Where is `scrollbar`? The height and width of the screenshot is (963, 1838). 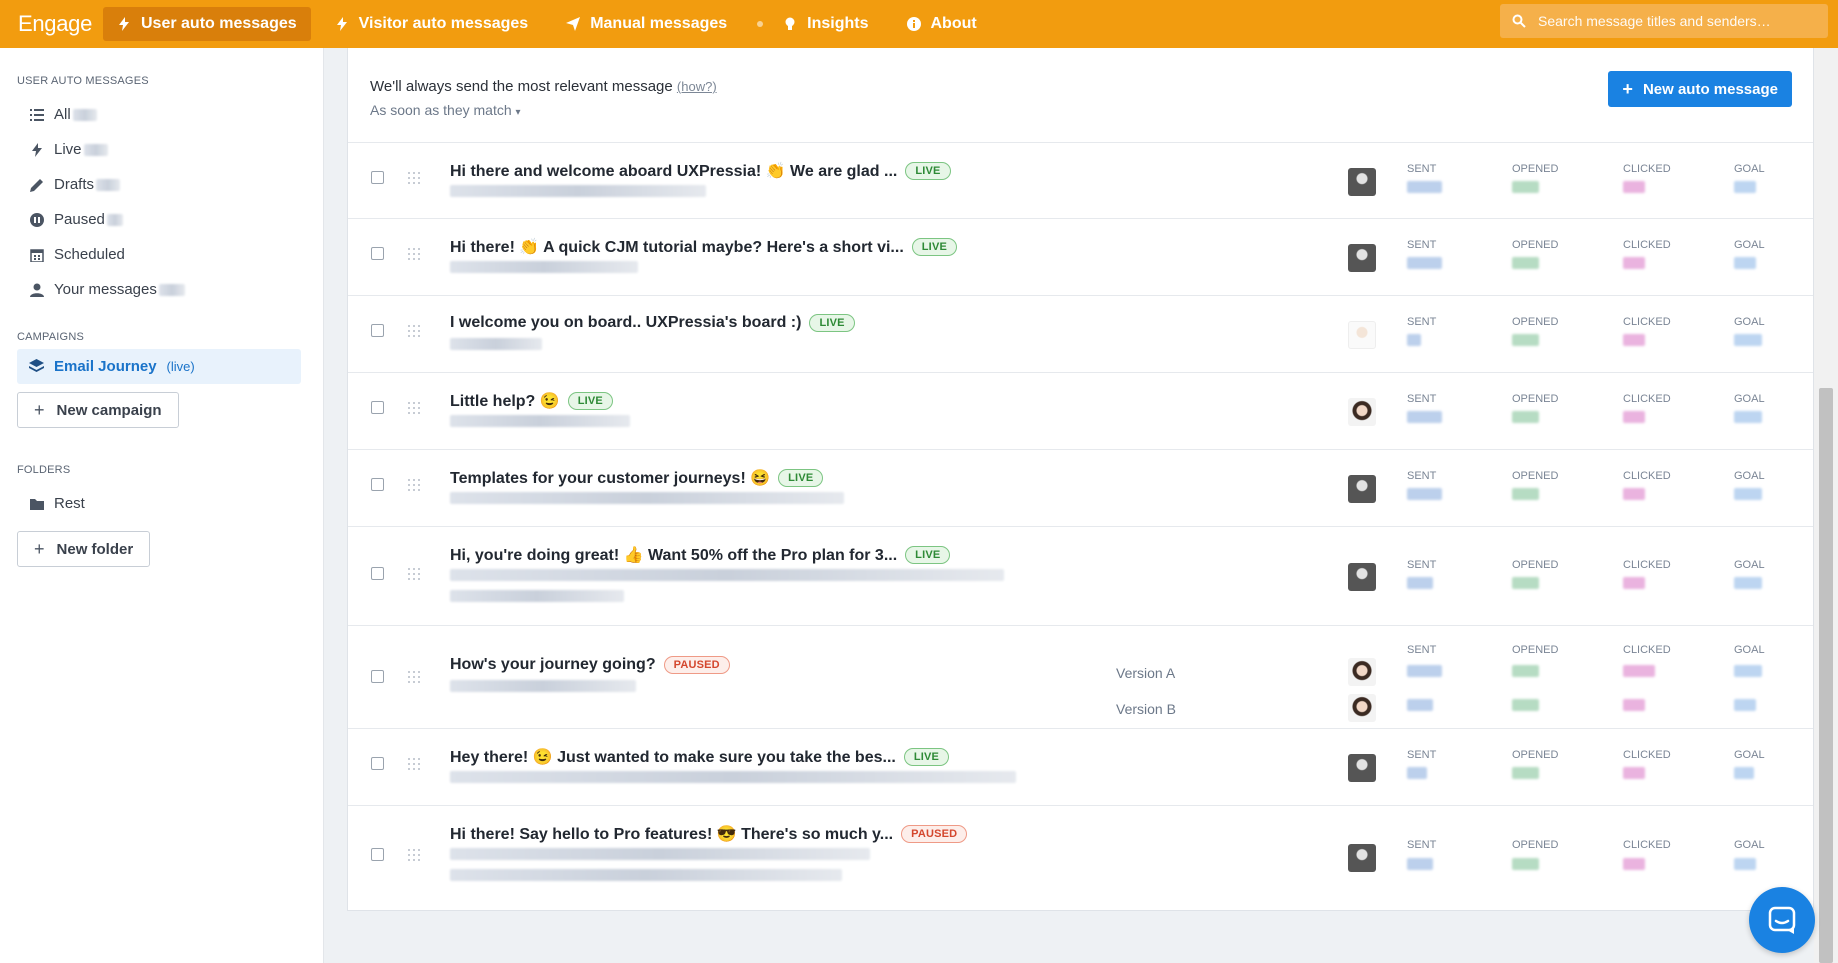 scrollbar is located at coordinates (1826, 505).